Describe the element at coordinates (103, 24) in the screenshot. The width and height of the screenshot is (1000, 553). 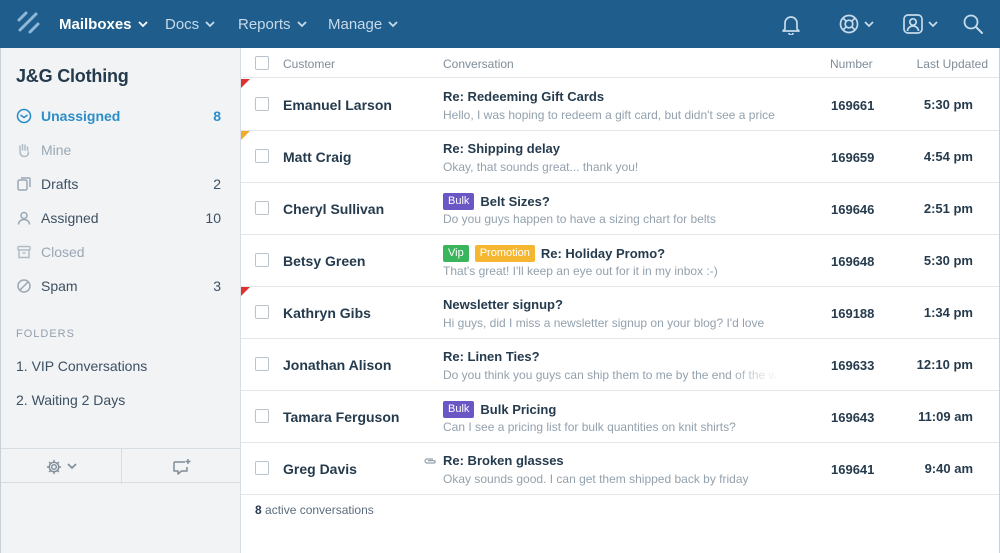
I see `nav-mailboxes: Mailboxes` at that location.